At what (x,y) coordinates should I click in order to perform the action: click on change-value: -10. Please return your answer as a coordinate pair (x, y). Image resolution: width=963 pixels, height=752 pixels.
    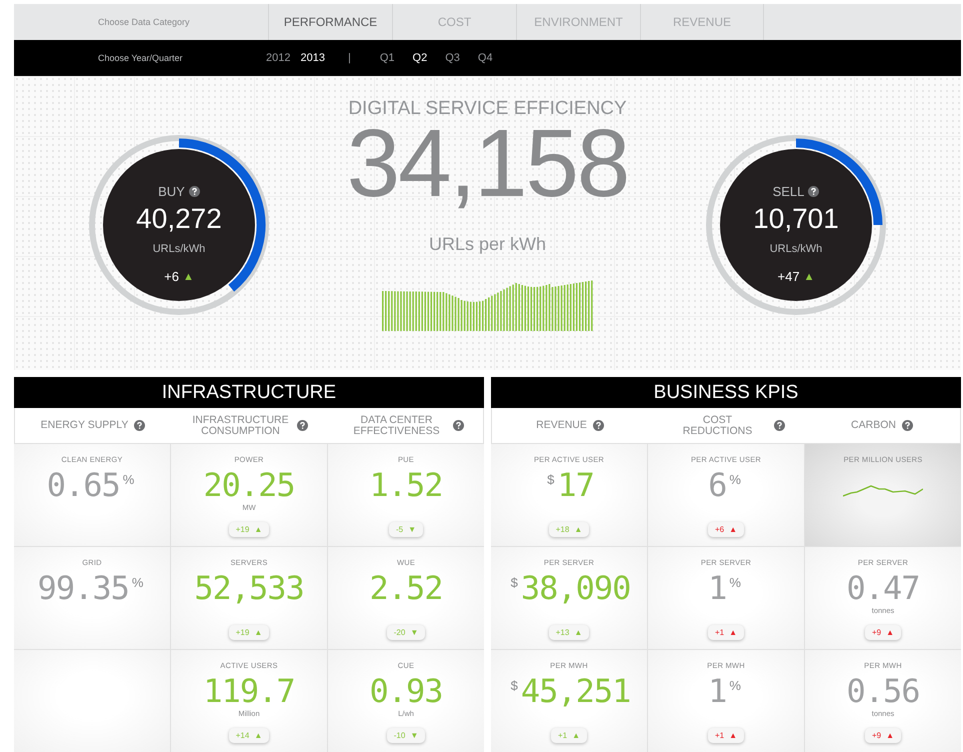
    Looking at the image, I should click on (400, 735).